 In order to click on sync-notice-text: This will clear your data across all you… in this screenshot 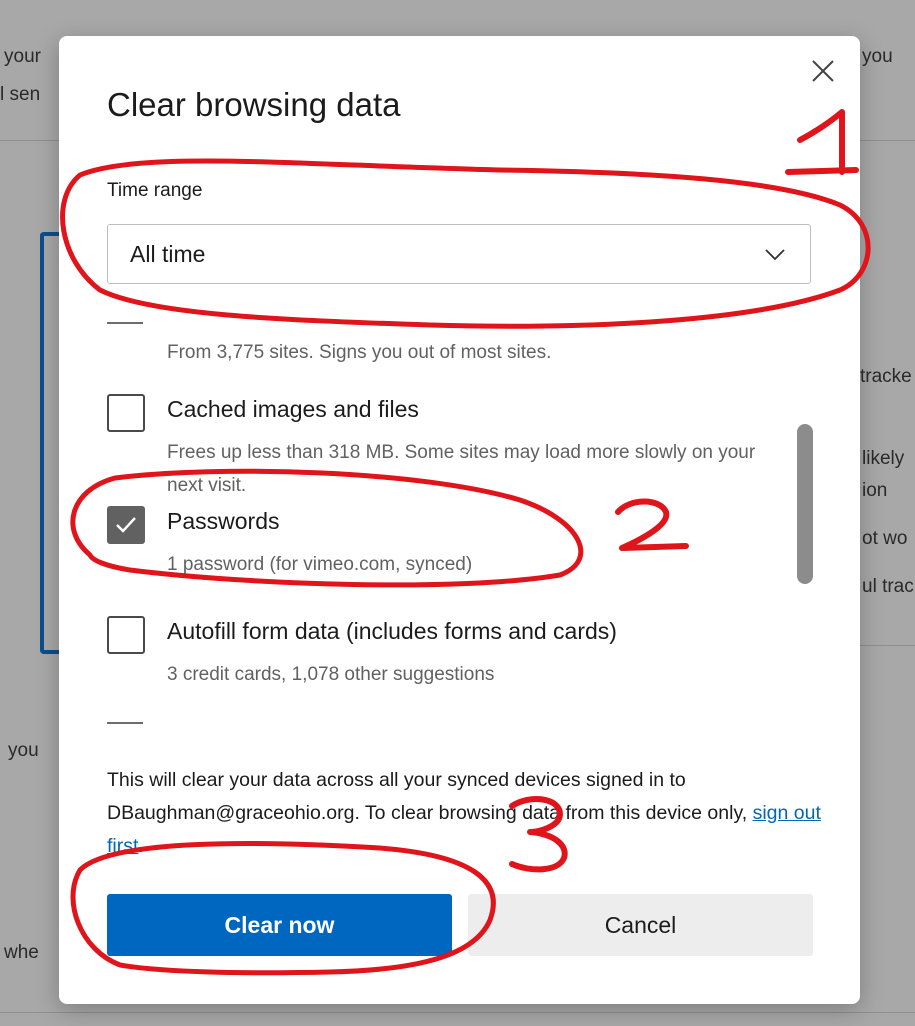, I will do `click(430, 796)`.